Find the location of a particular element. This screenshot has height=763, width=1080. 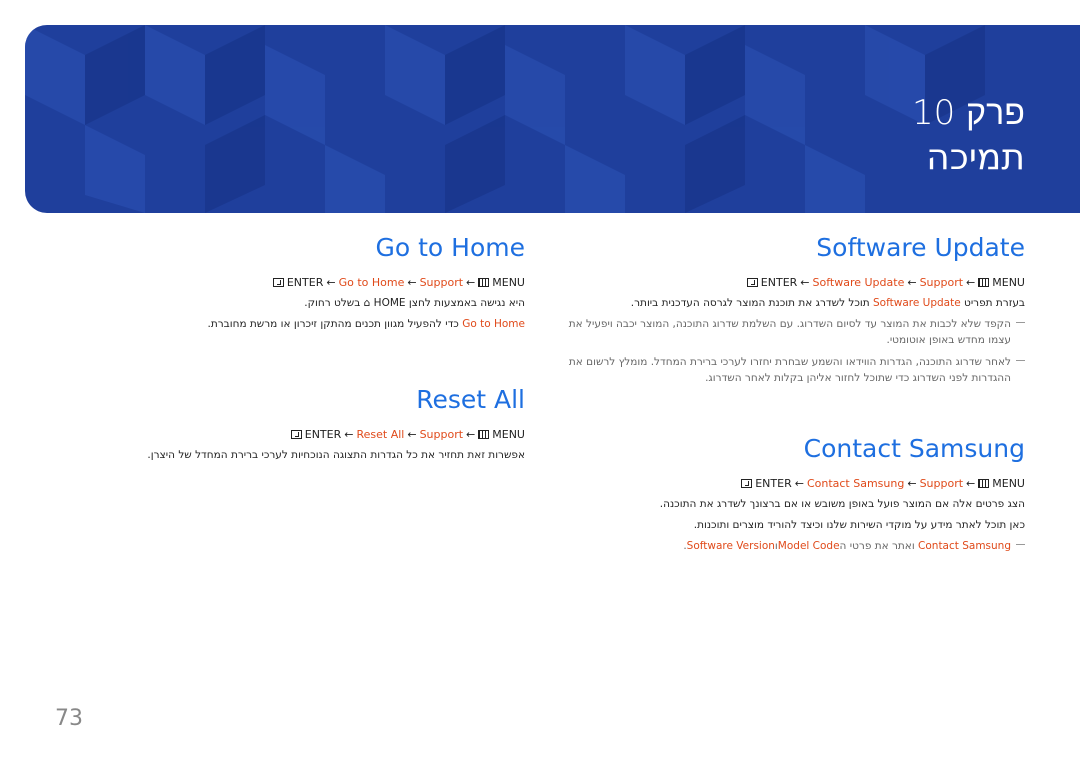

section-heading: Reset All is located at coordinates (470, 399).